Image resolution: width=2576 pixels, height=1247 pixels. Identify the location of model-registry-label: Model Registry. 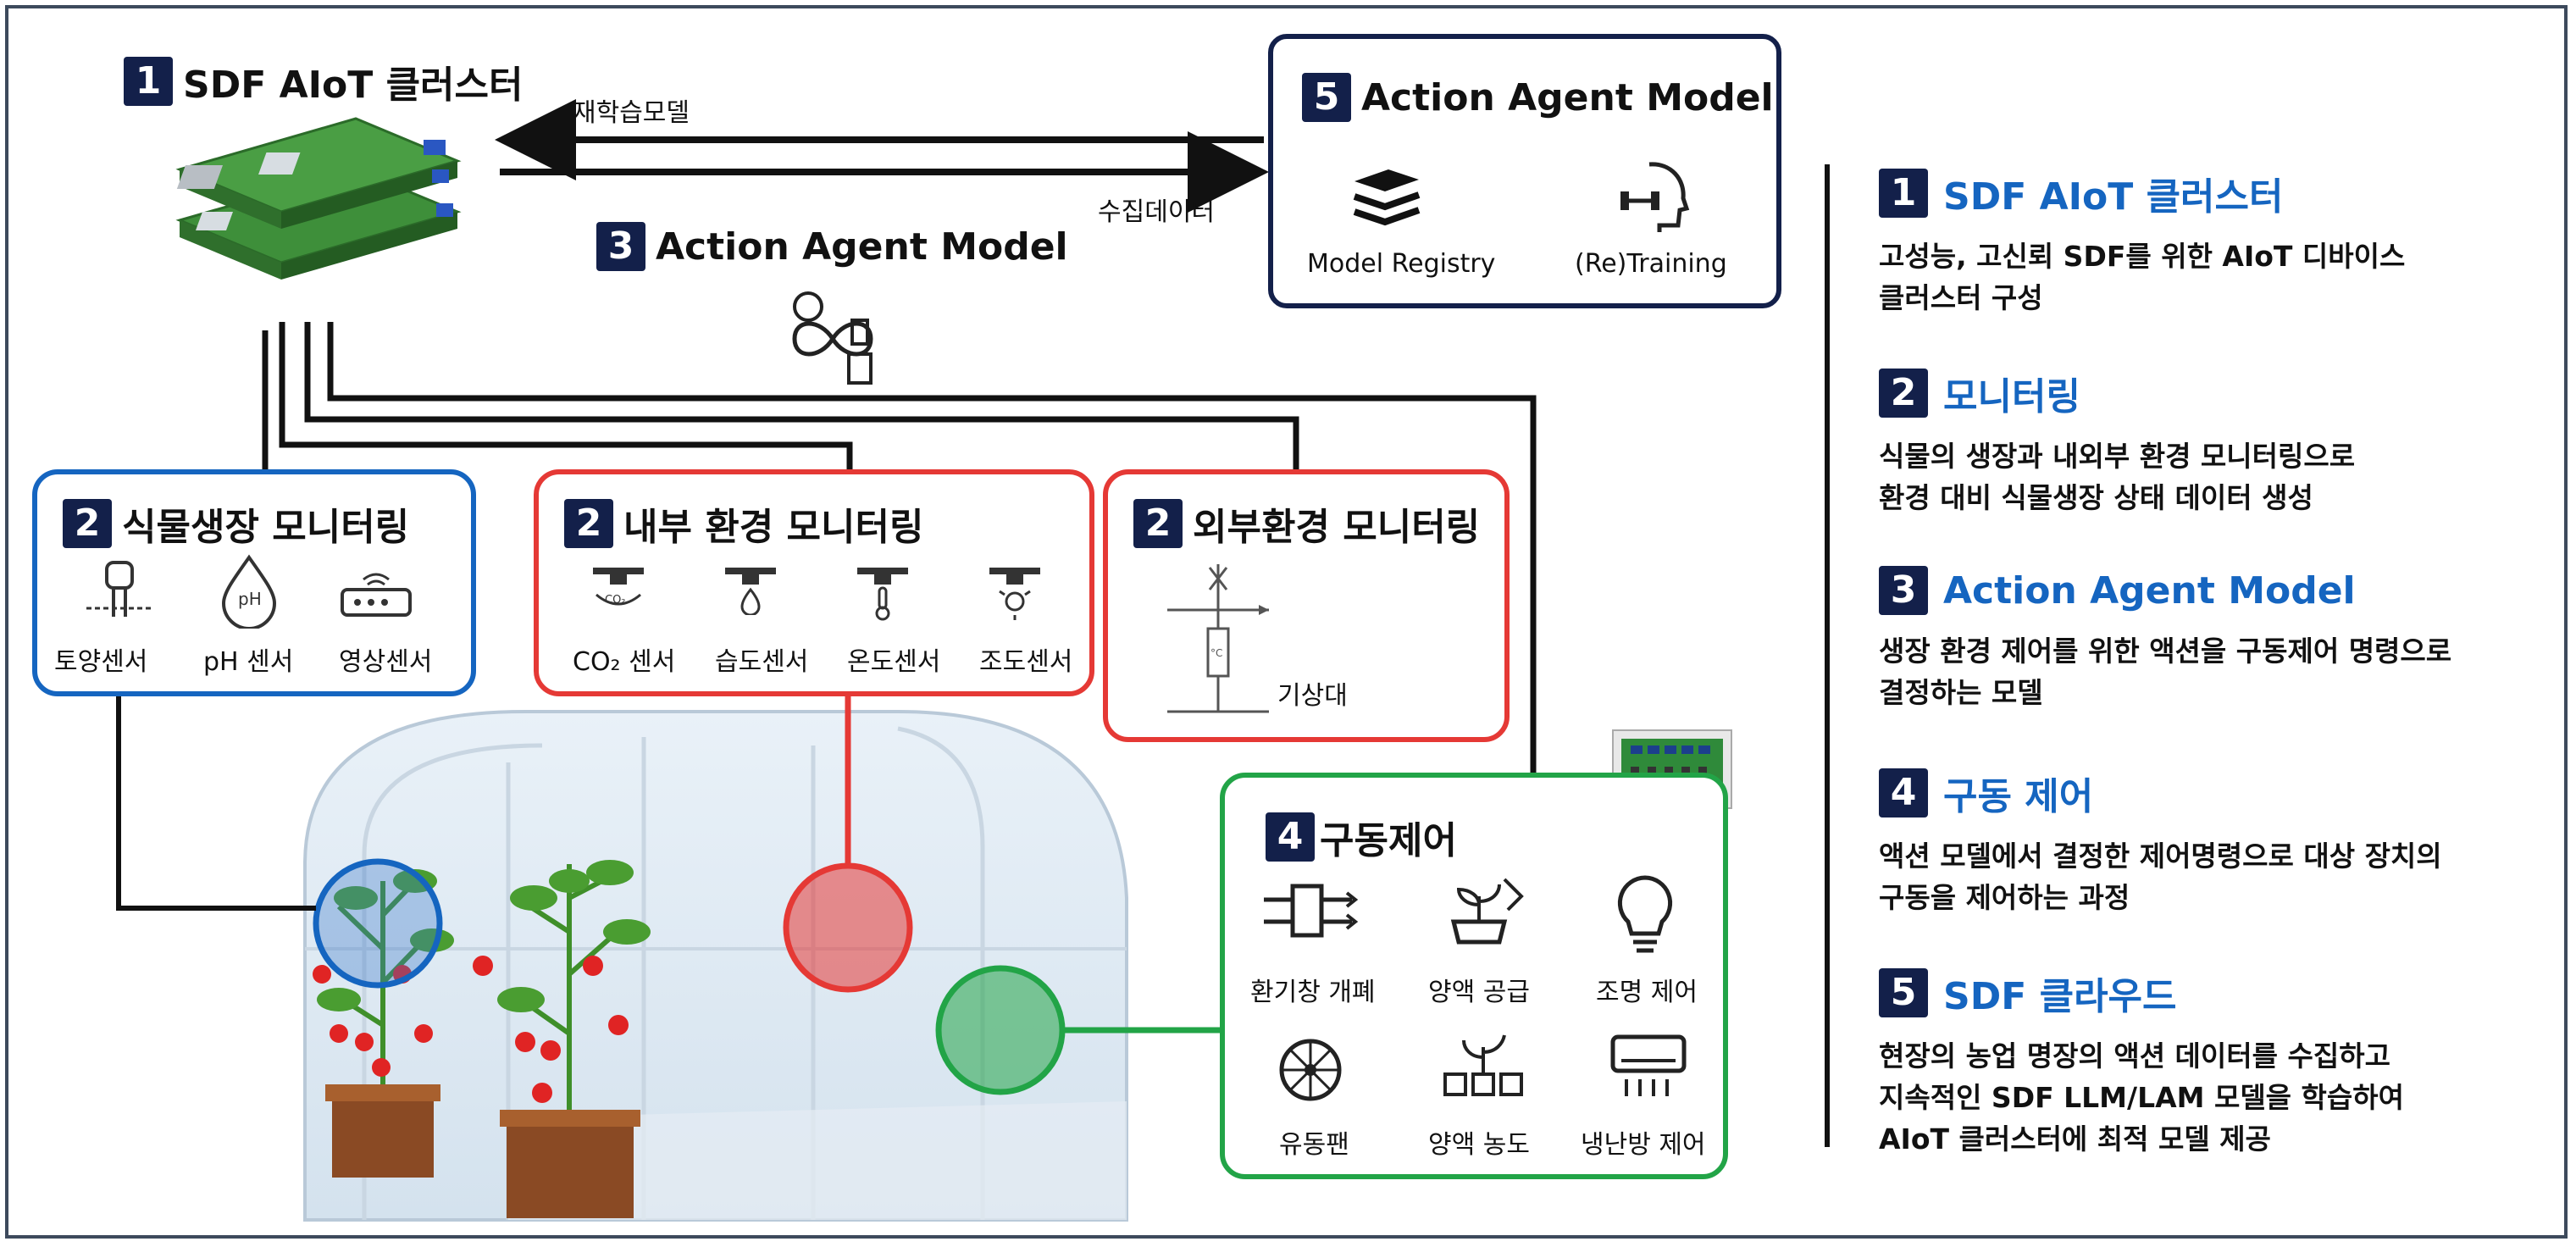
(1401, 264).